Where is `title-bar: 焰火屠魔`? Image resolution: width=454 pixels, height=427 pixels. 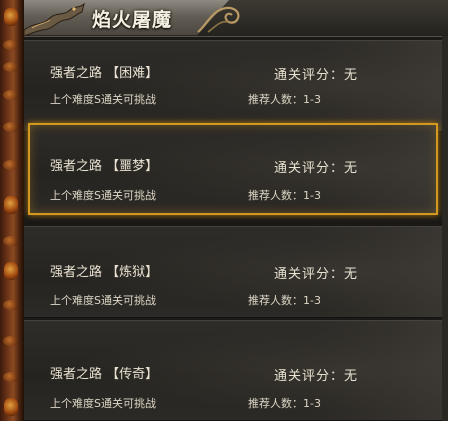 title-bar: 焰火屠魔 is located at coordinates (236, 18).